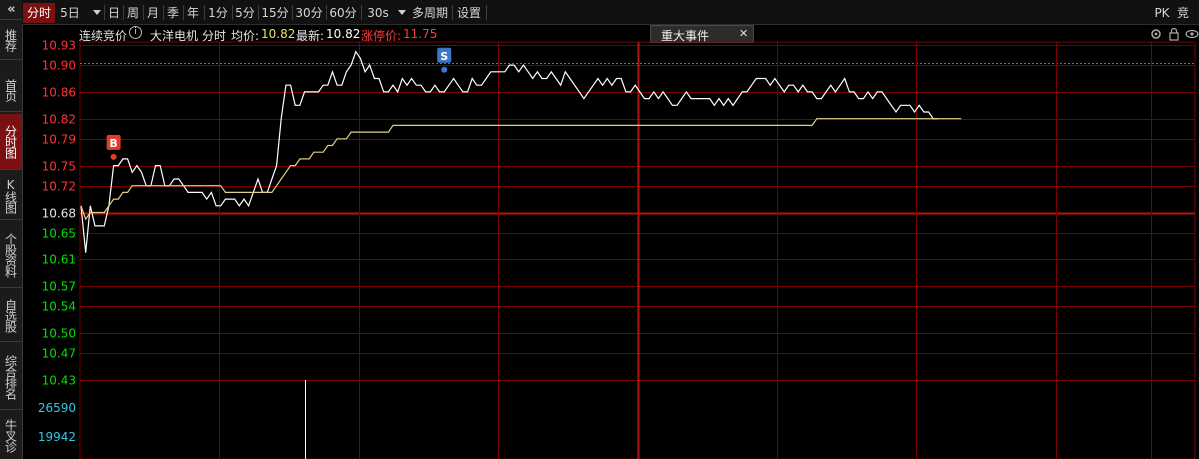 The width and height of the screenshot is (1199, 459). I want to click on volume-tick-label: 19942, so click(57, 437).